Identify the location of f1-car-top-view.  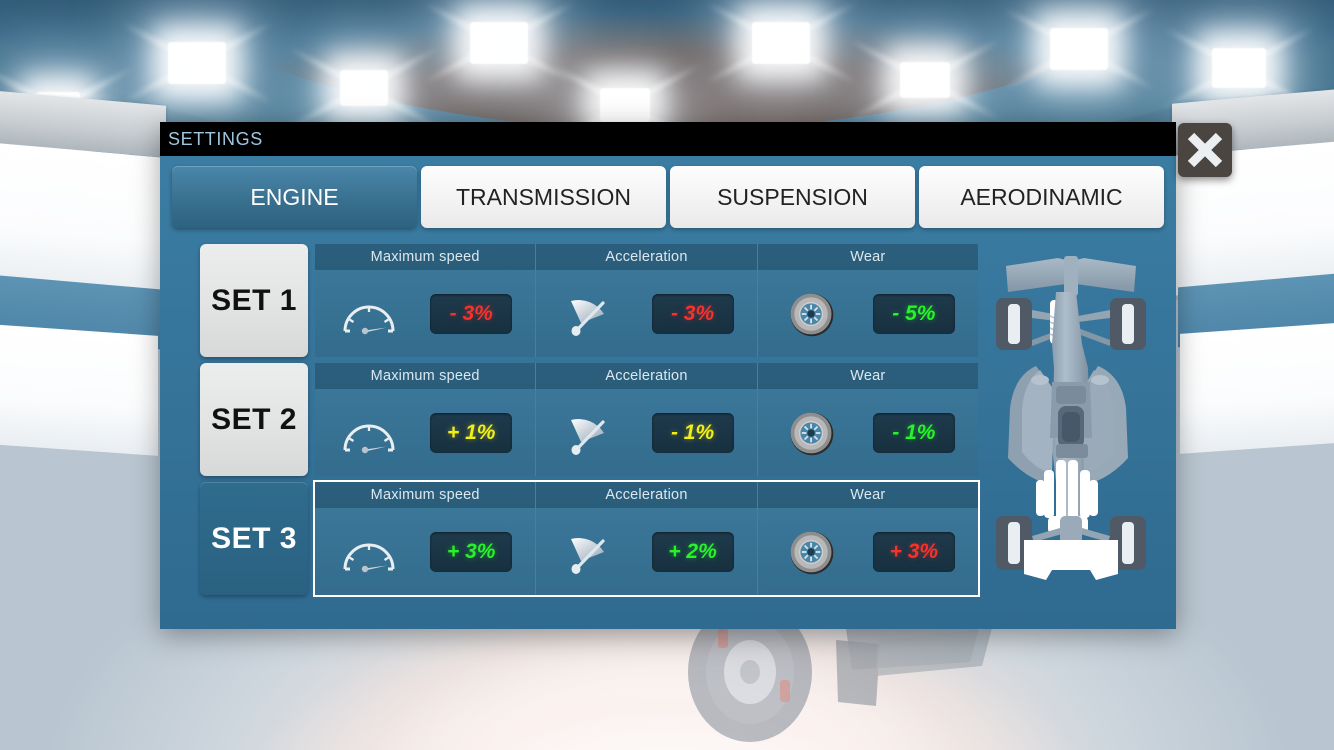
(1071, 418).